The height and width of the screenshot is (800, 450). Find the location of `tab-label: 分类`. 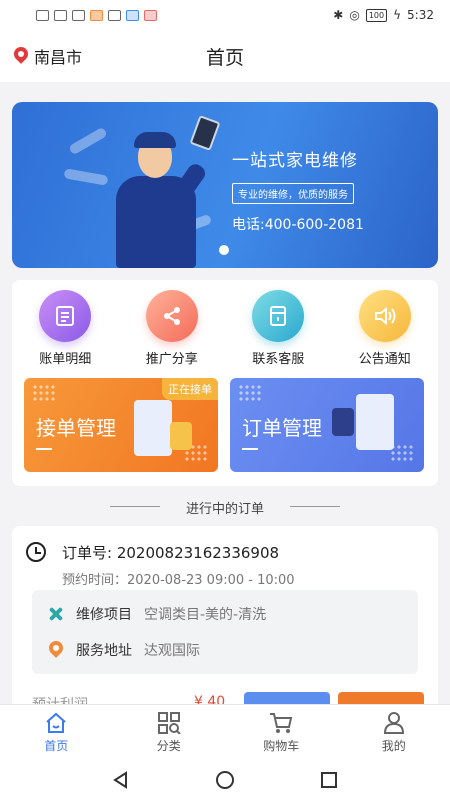

tab-label: 分类 is located at coordinates (168, 745).